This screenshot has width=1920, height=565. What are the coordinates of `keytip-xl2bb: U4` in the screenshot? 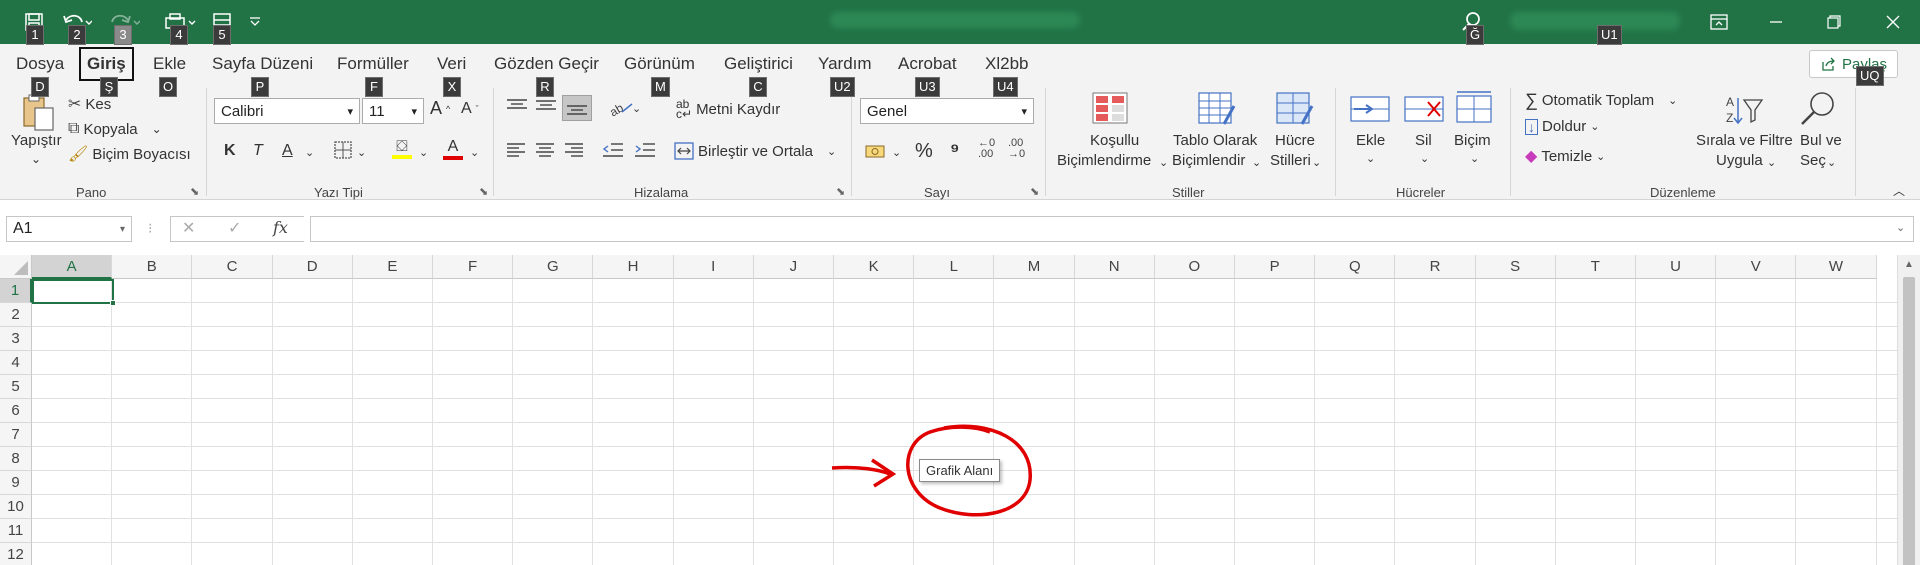 It's located at (1005, 87).